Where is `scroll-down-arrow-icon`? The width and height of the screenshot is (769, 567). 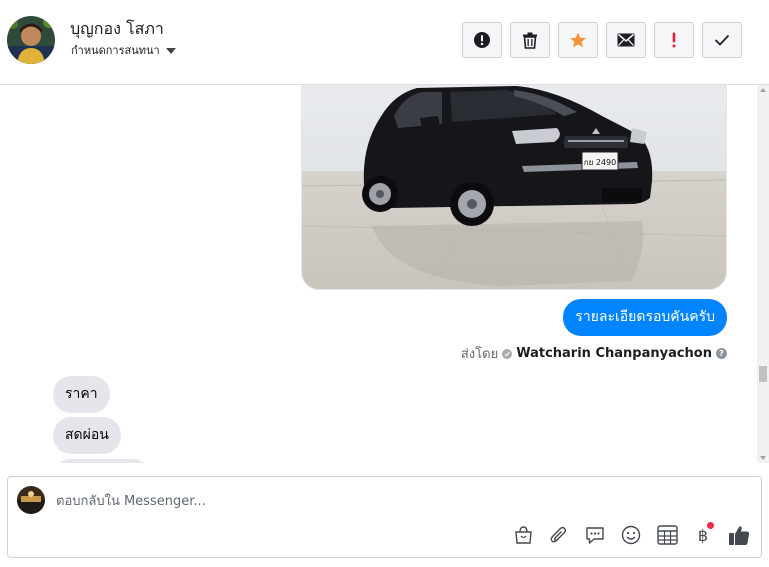
scroll-down-arrow-icon is located at coordinates (763, 458).